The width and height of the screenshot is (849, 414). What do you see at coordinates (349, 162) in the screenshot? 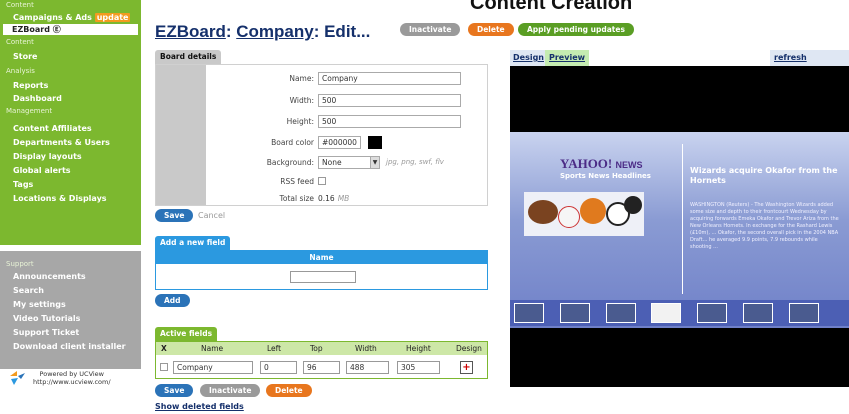
I see `background-select: None ▼` at bounding box center [349, 162].